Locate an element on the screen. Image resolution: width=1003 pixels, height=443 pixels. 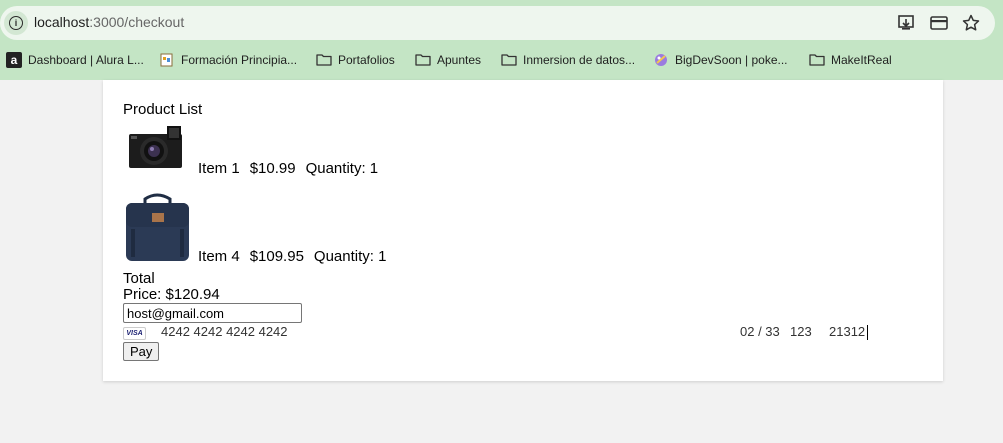
pay-button: Pay is located at coordinates (141, 351).